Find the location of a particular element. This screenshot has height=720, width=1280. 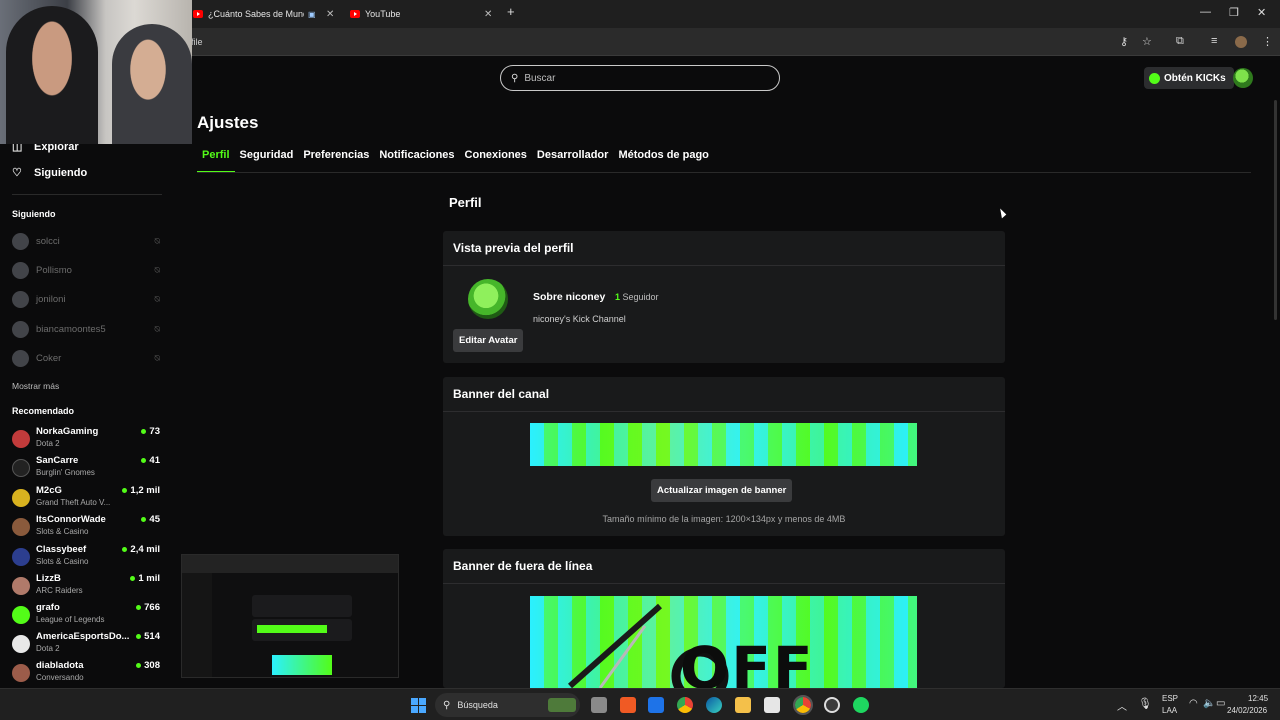

following-name: Pollismo is located at coordinates (54, 270).